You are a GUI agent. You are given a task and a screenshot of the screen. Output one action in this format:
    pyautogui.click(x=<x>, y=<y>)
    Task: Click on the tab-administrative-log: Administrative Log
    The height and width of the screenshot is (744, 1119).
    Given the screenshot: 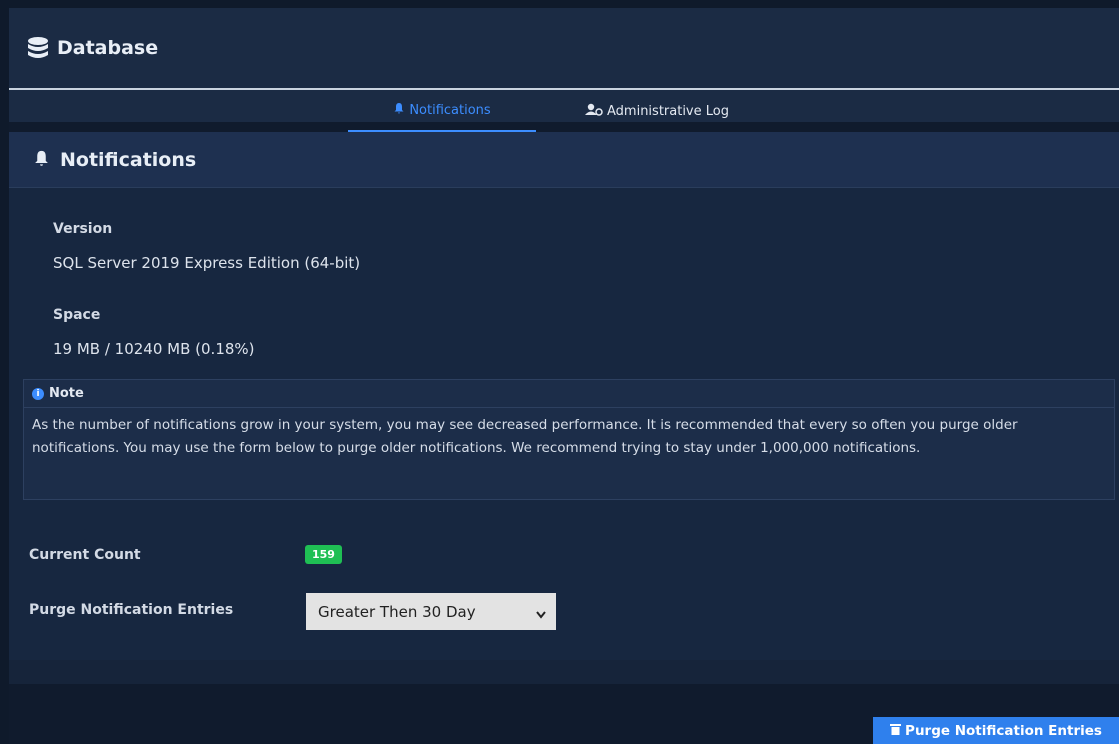 What is the action you would take?
    pyautogui.click(x=657, y=111)
    